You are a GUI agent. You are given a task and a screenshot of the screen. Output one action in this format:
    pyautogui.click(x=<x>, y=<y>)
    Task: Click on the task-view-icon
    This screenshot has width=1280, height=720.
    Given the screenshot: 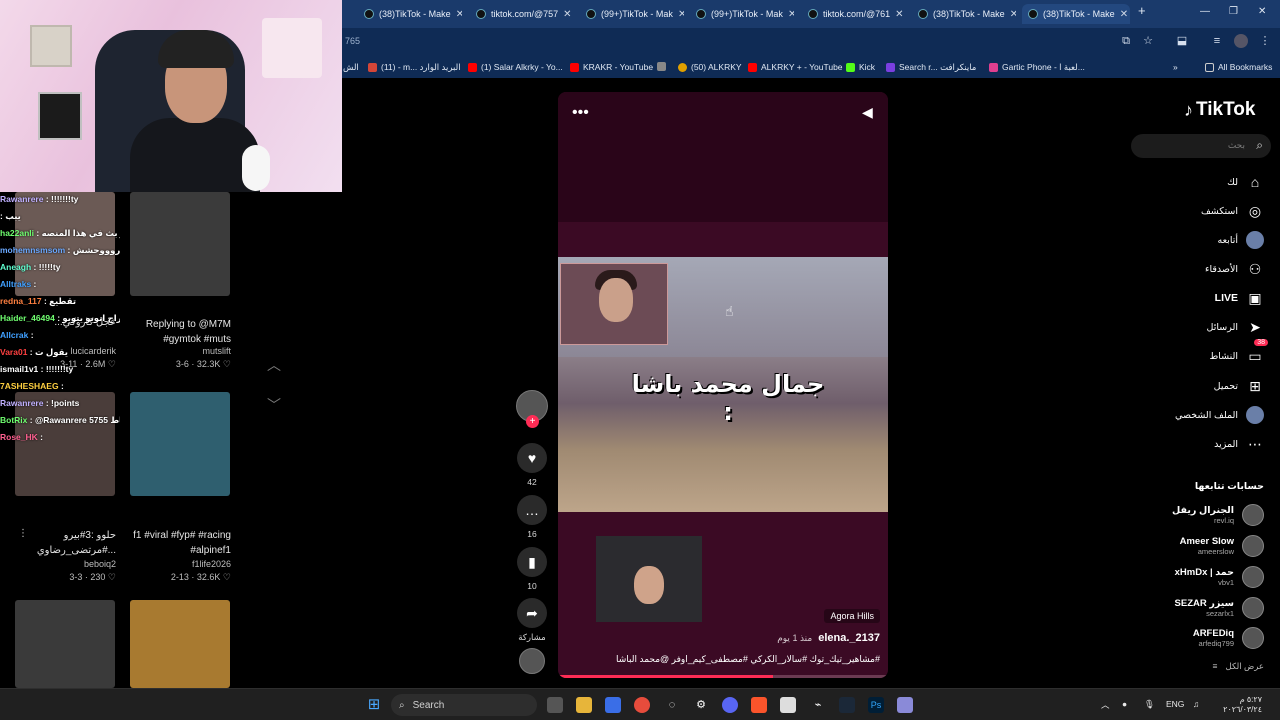 What is the action you would take?
    pyautogui.click(x=555, y=705)
    